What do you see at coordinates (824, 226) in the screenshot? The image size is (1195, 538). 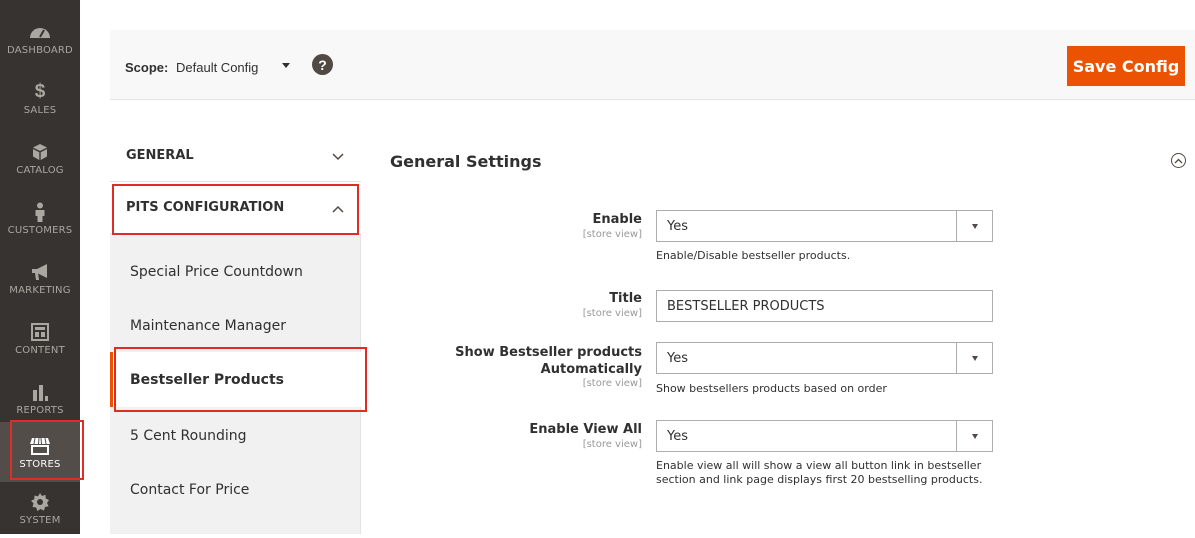 I see `enable-select: Yes` at bounding box center [824, 226].